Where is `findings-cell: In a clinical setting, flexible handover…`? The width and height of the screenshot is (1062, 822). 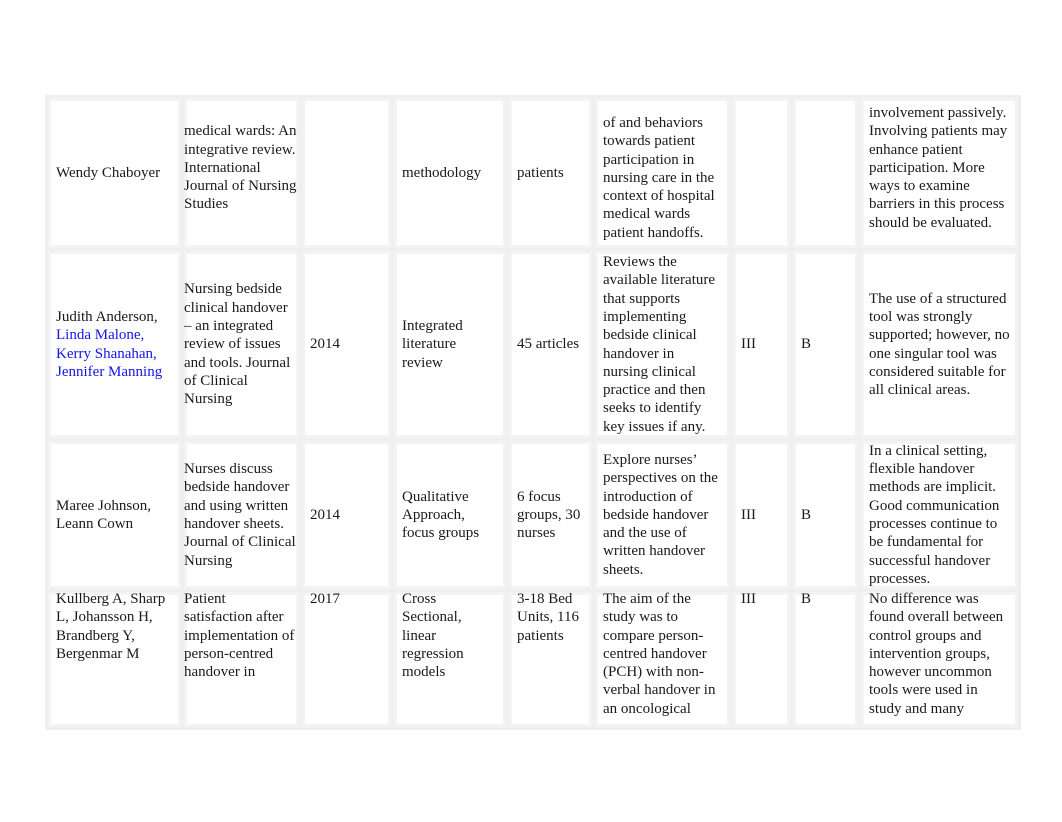 findings-cell: In a clinical setting, flexible handover… is located at coordinates (939, 515).